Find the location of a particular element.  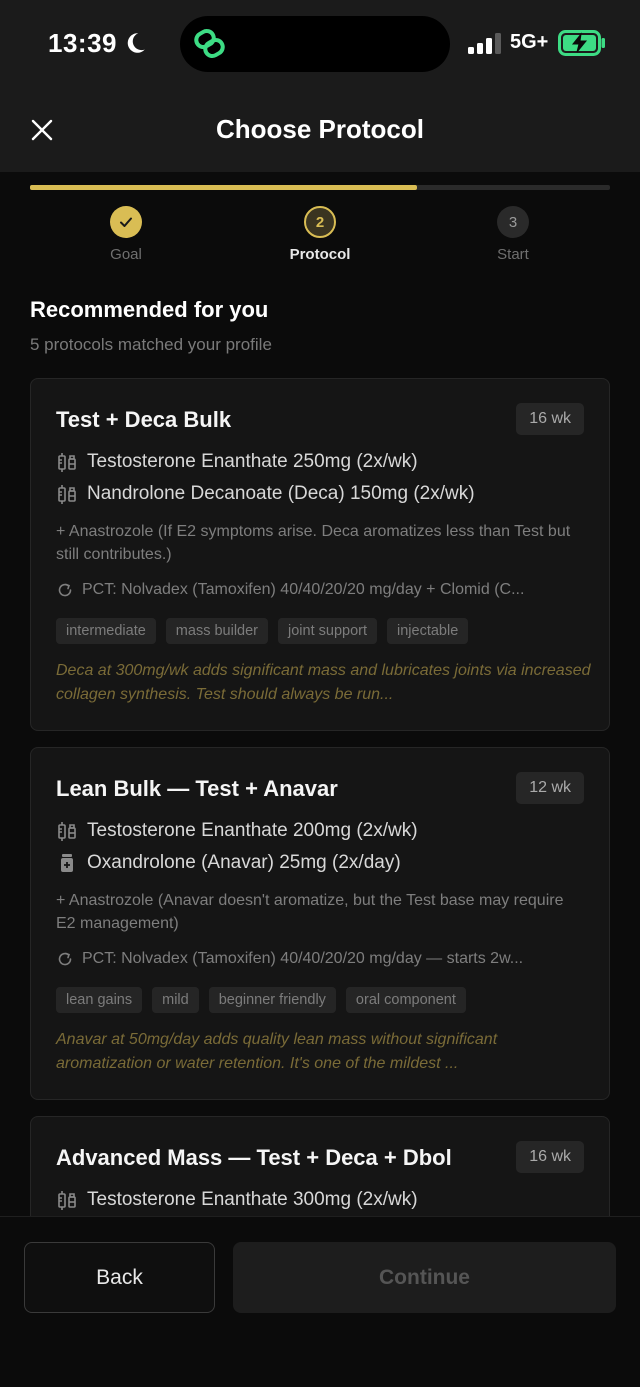

compound-item: Testosterone Enanthate 300mg (2x/wk) is located at coordinates (237, 1200).